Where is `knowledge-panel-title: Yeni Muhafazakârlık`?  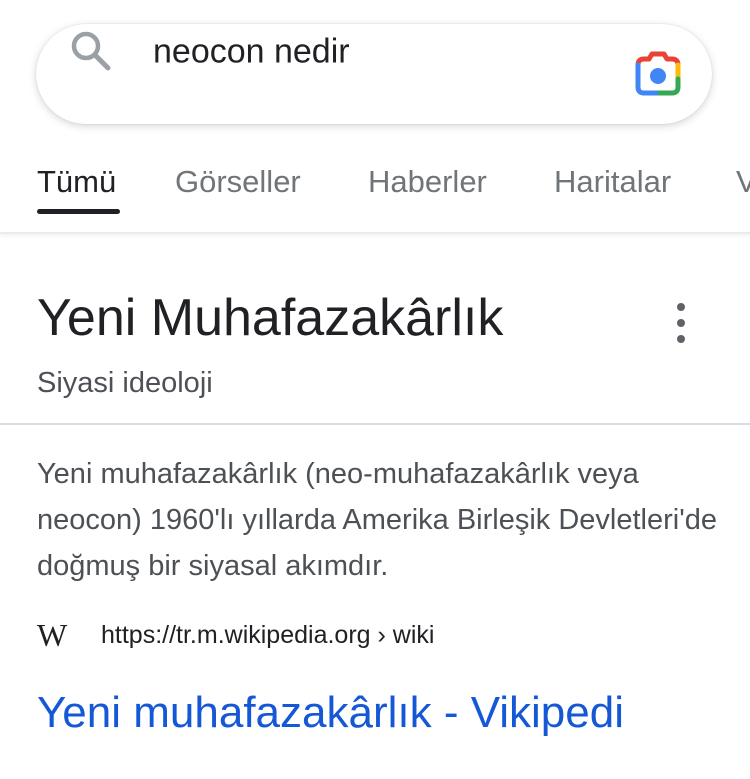 knowledge-panel-title: Yeni Muhafazakârlık is located at coordinates (270, 318).